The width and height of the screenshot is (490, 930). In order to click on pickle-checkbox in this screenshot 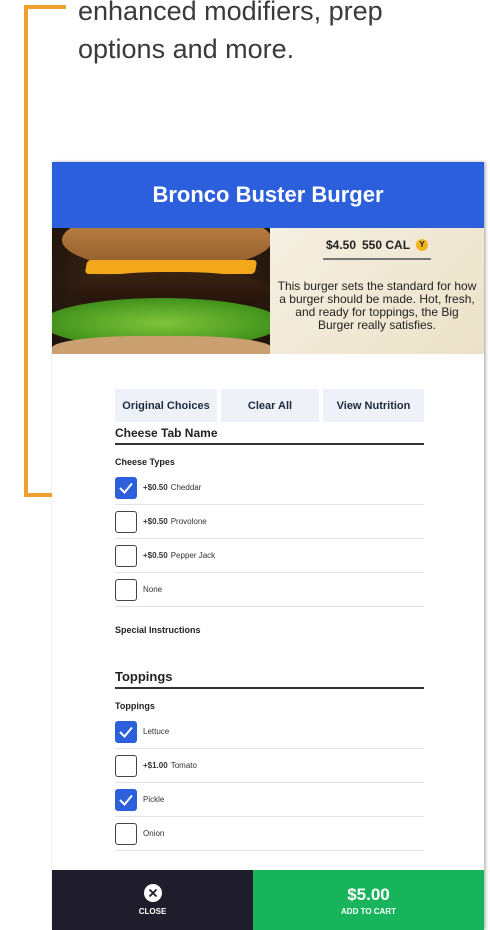, I will do `click(126, 799)`.